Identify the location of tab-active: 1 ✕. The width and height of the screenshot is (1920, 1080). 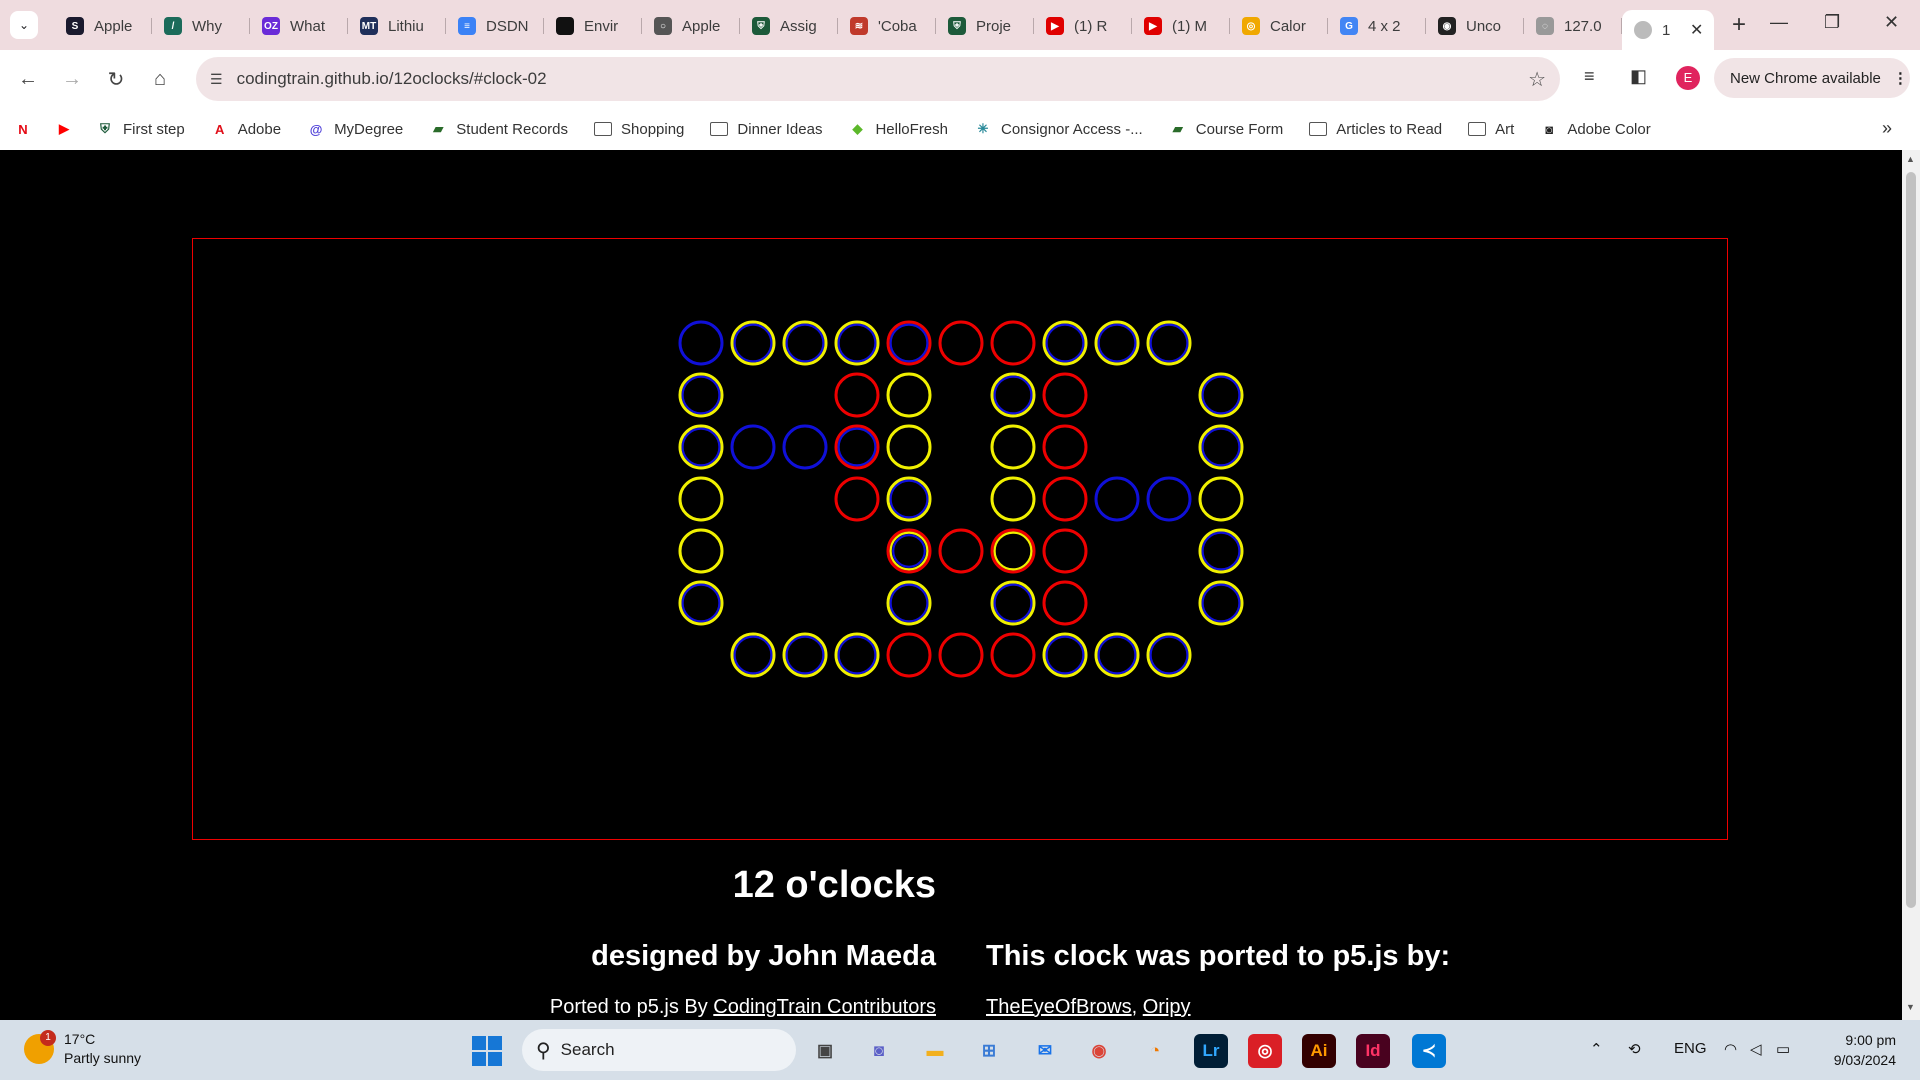
(1668, 30).